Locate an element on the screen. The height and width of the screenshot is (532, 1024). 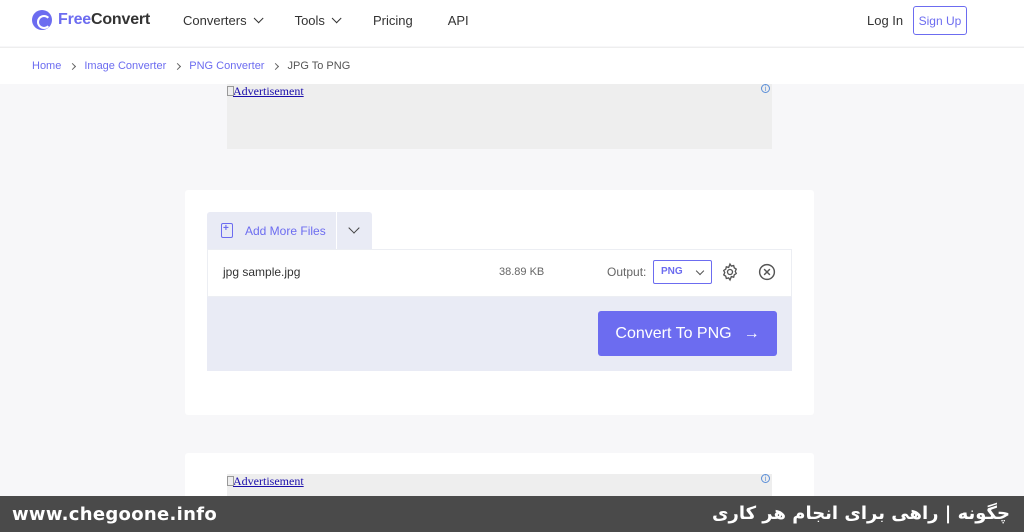
nav-tools: Tools is located at coordinates (318, 20).